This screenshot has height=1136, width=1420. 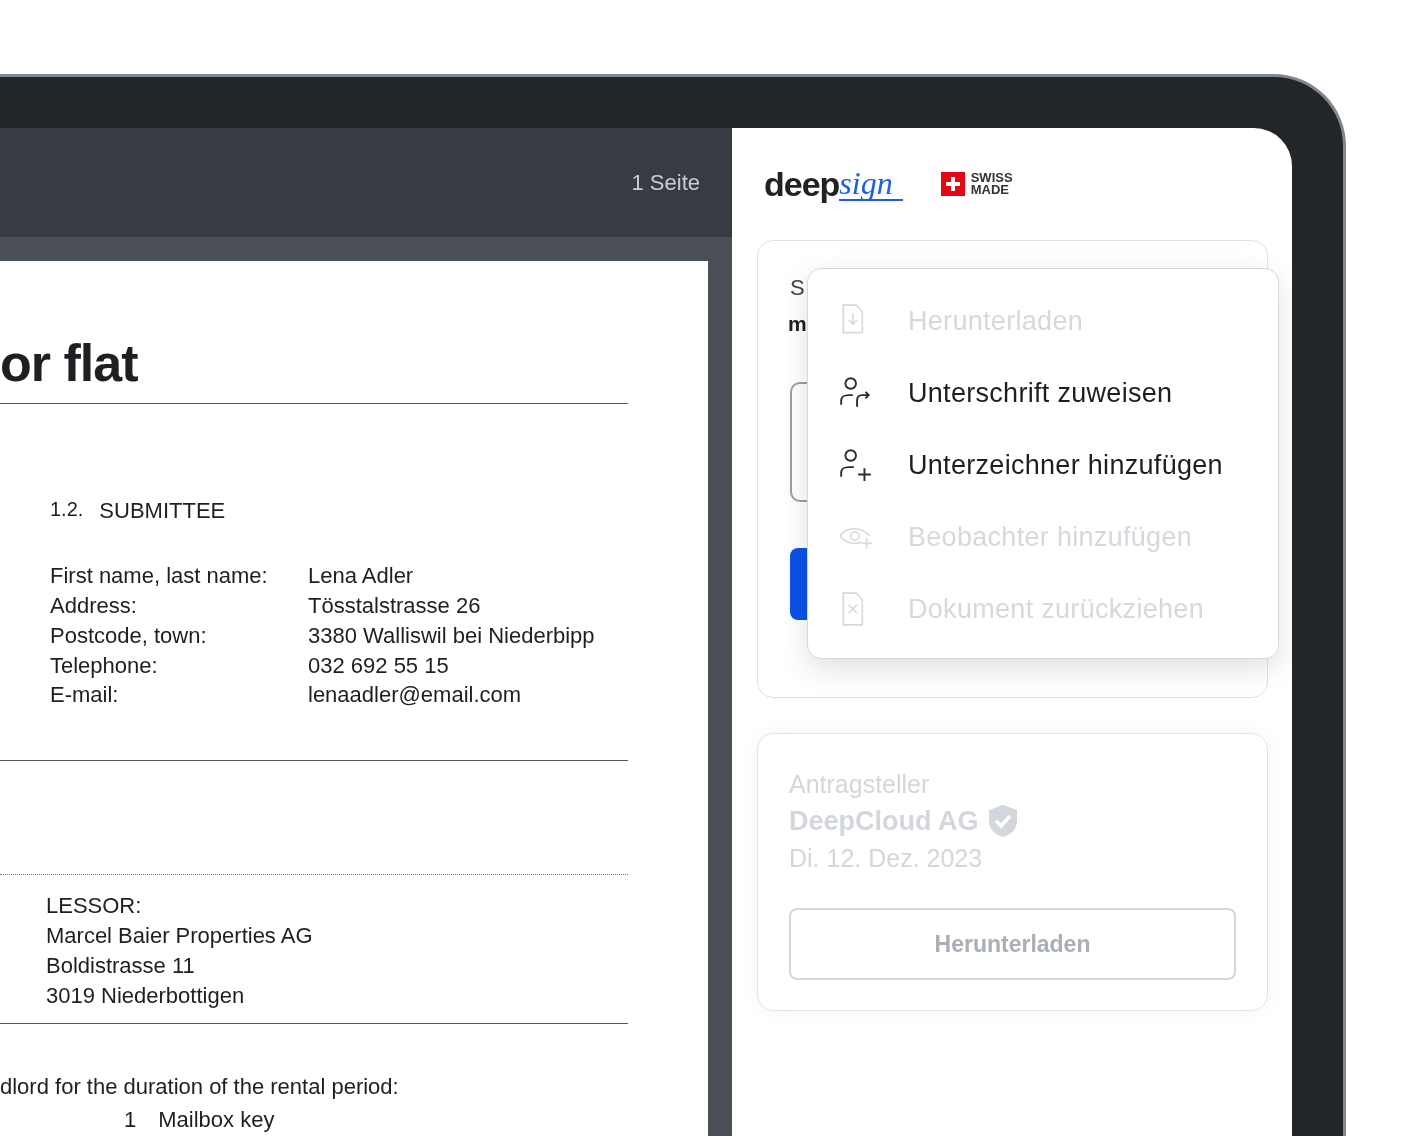 What do you see at coordinates (129, 635) in the screenshot?
I see `field-label: Postcode, town:` at bounding box center [129, 635].